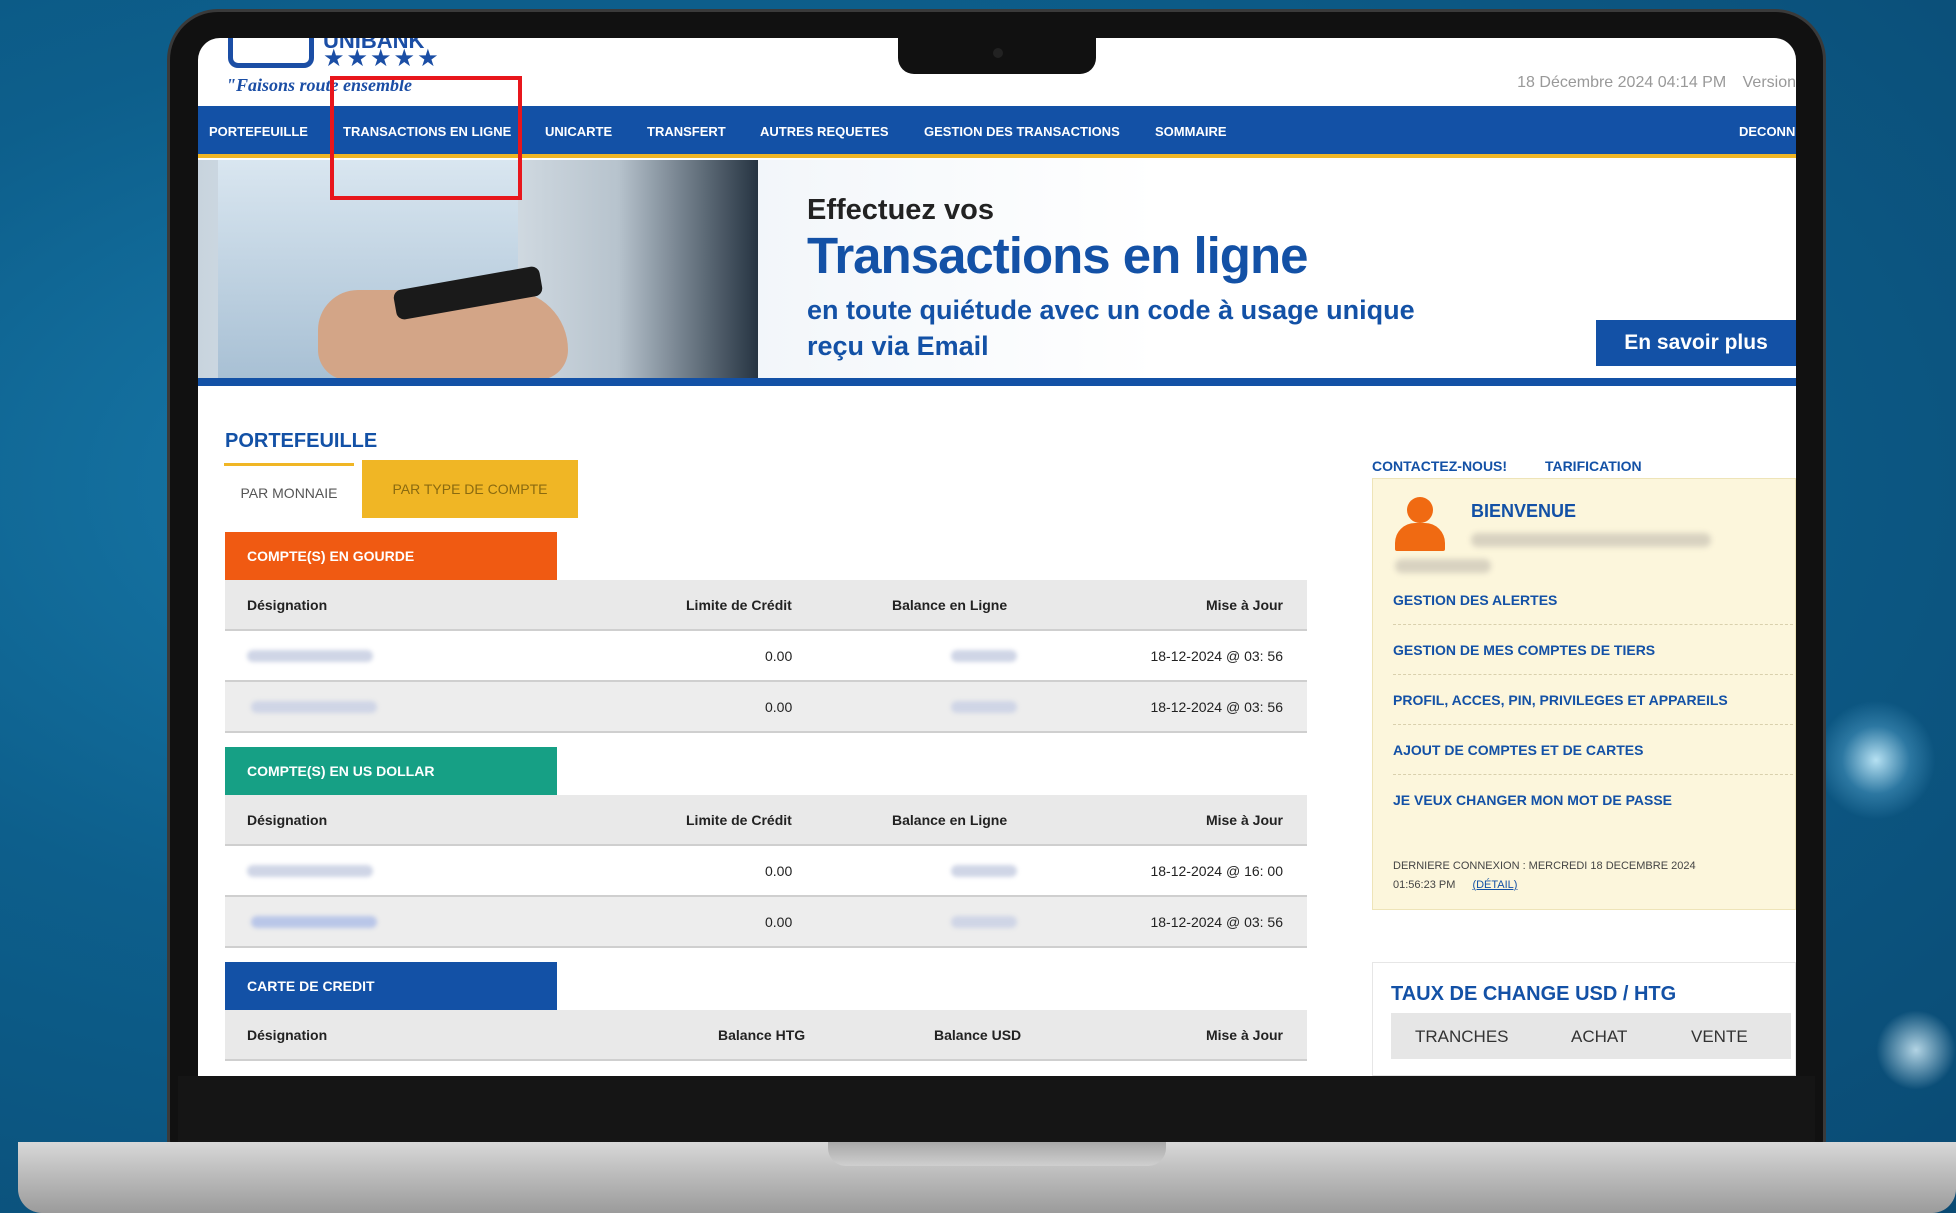 The width and height of the screenshot is (1956, 1213). Describe the element at coordinates (996, 1112) in the screenshot. I see `laptop-bezel-bottom` at that location.